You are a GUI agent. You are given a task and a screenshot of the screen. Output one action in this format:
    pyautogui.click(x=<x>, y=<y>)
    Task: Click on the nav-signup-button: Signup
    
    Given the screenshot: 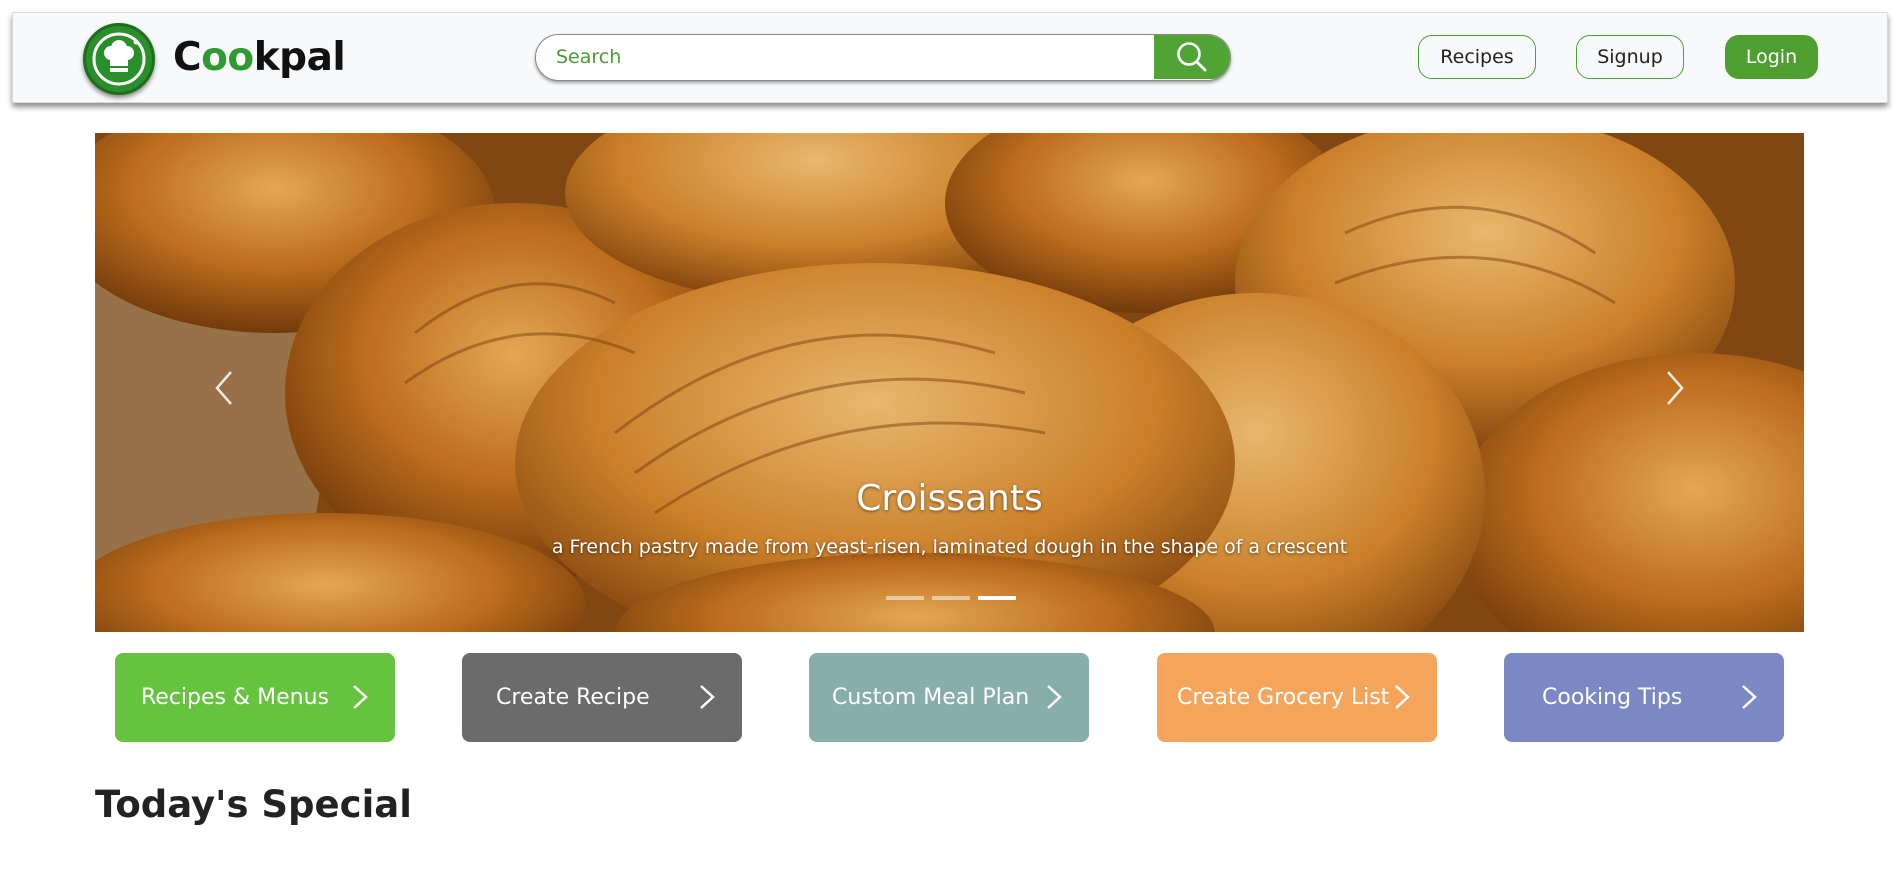 What is the action you would take?
    pyautogui.click(x=1630, y=57)
    